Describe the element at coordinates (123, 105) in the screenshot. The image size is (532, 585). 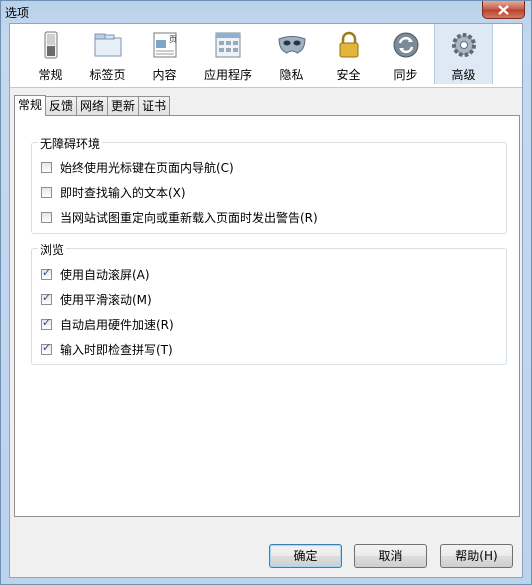
I see `tab-update: 更新` at that location.